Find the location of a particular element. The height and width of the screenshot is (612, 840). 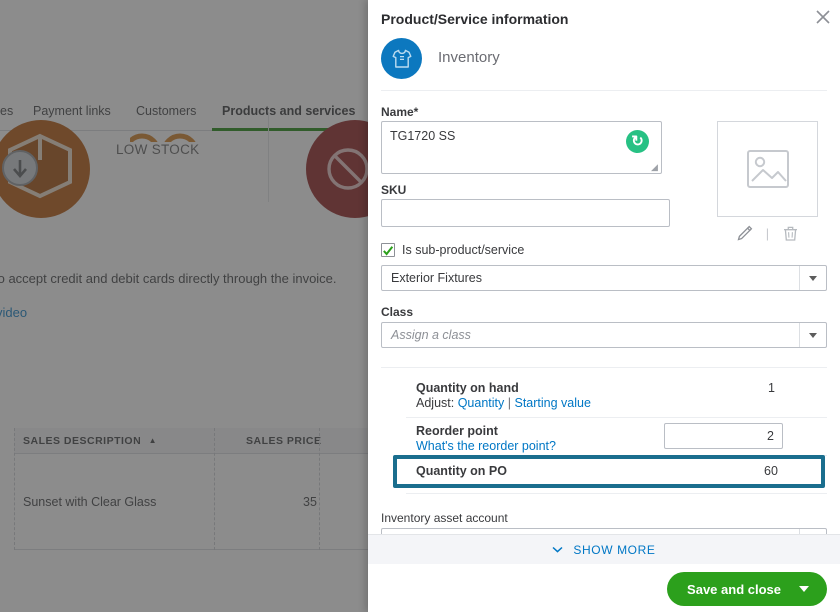

reorder-point-help-link: What's the reorder point? is located at coordinates (486, 446).